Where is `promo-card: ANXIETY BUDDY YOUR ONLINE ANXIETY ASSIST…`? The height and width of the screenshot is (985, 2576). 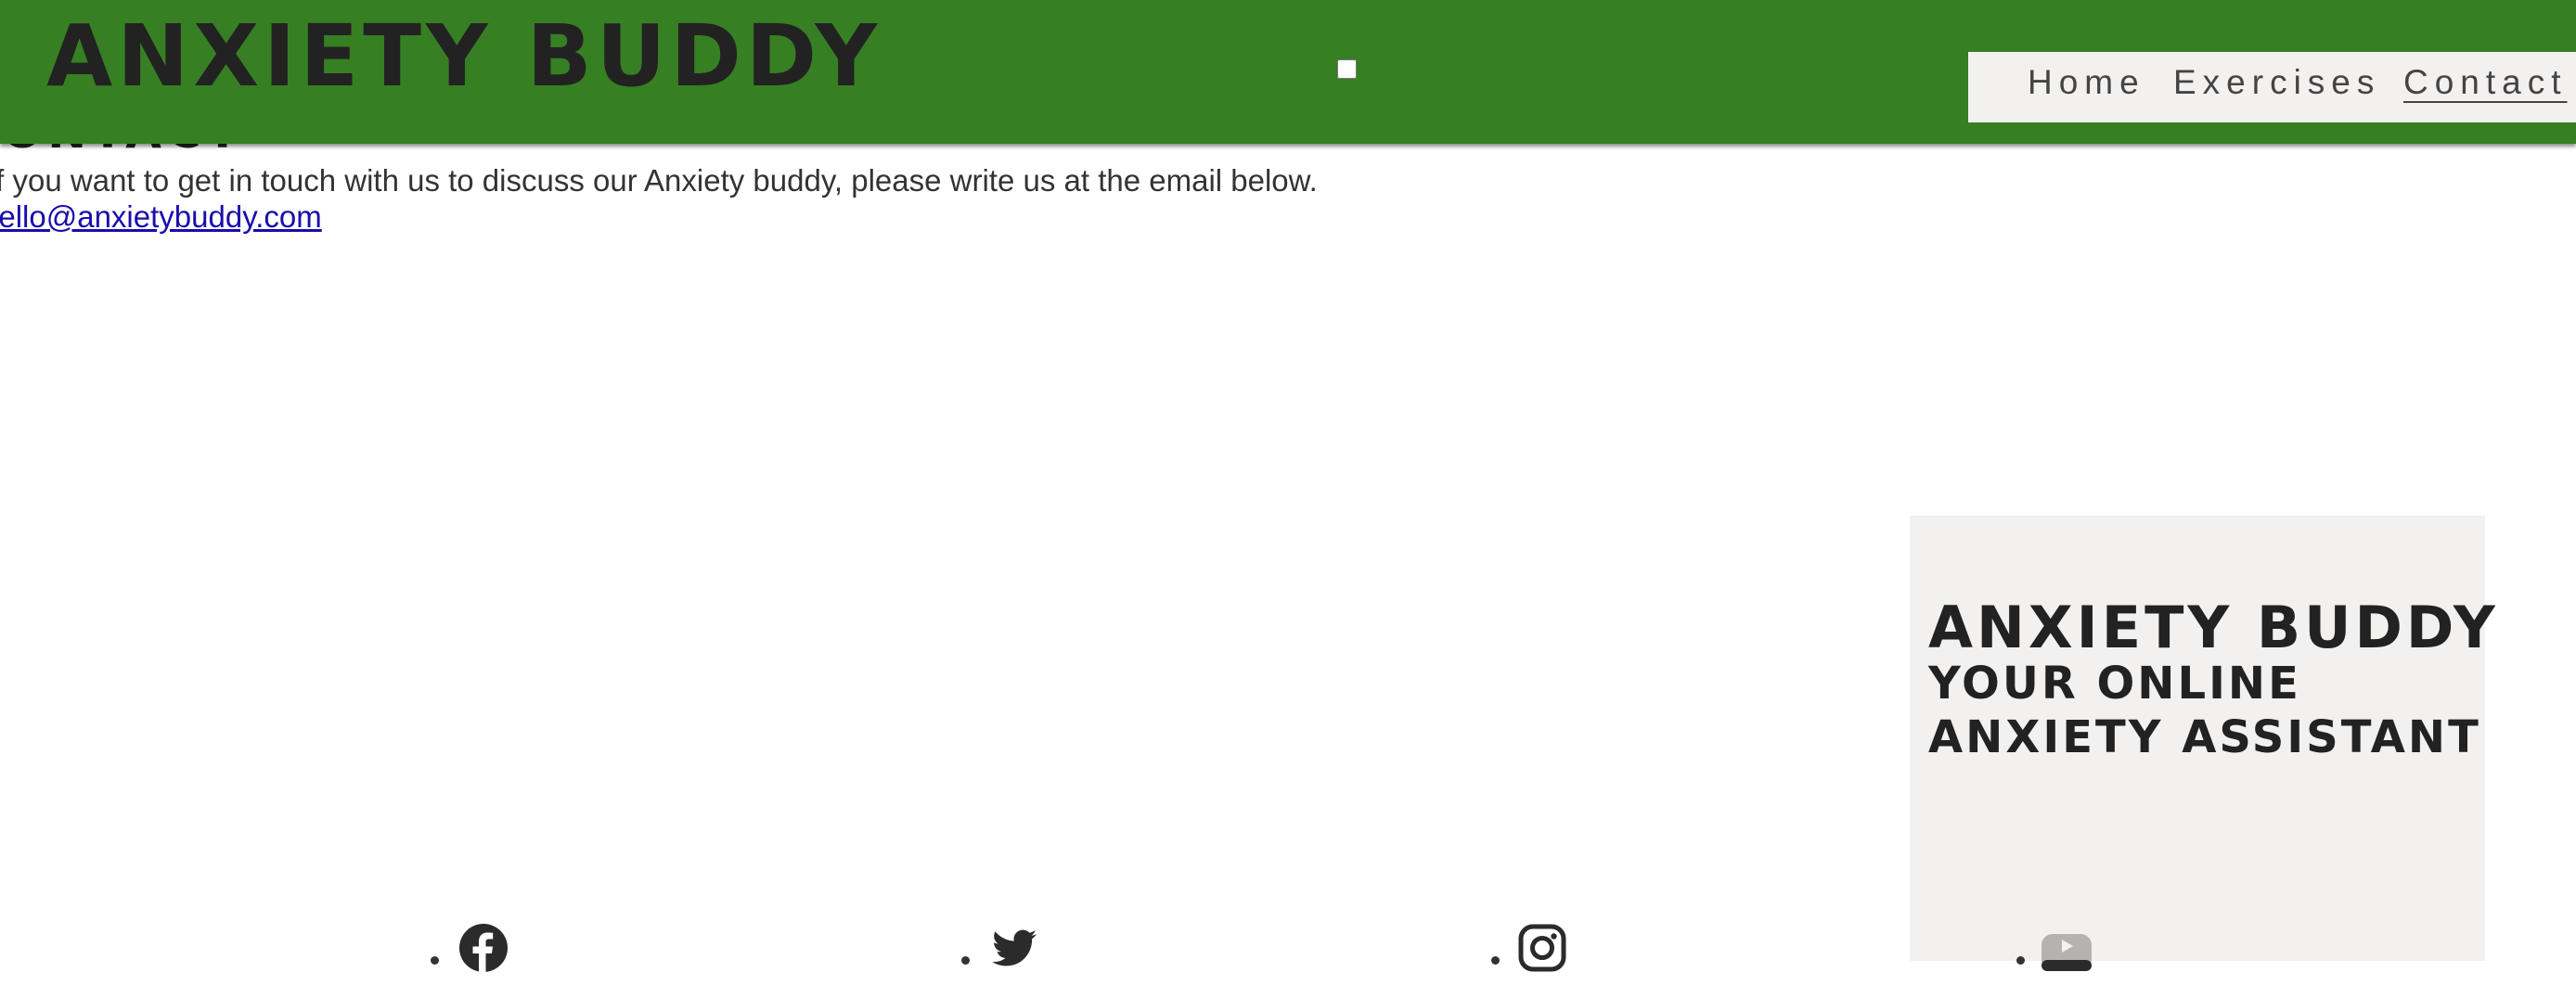 promo-card: ANXIETY BUDDY YOUR ONLINE ANXIETY ASSIST… is located at coordinates (2202, 738).